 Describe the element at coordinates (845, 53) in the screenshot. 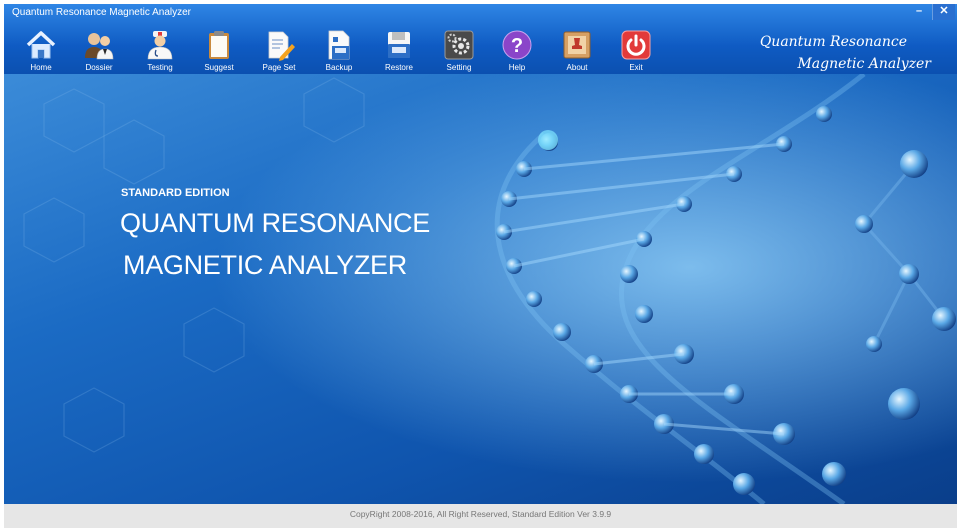

I see `brand-logo-text: Quantum Resonance Magnetic Analyzer` at that location.